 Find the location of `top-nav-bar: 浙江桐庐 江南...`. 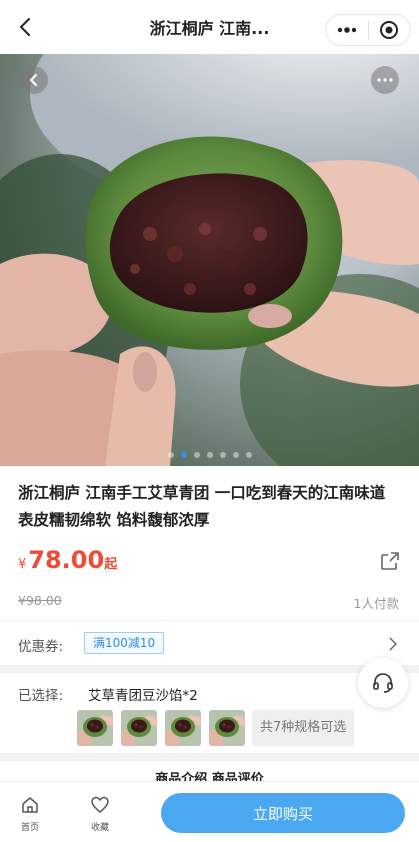

top-nav-bar: 浙江桐庐 江南... is located at coordinates (209, 27).